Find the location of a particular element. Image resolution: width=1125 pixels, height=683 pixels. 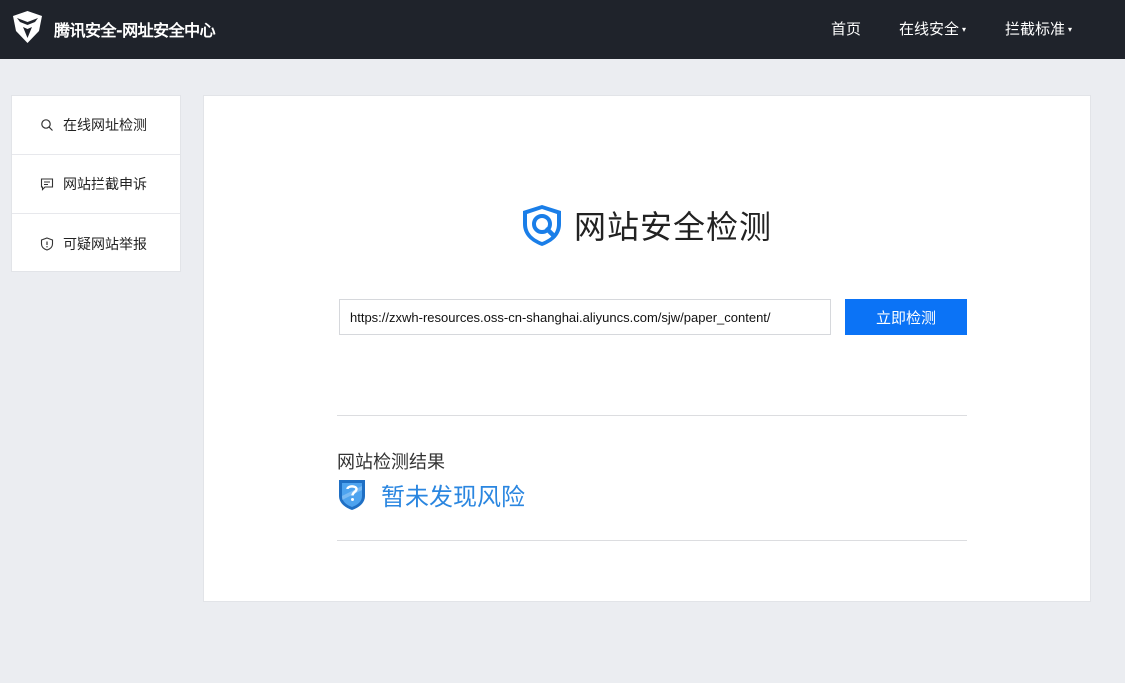

url-input is located at coordinates (585, 317).